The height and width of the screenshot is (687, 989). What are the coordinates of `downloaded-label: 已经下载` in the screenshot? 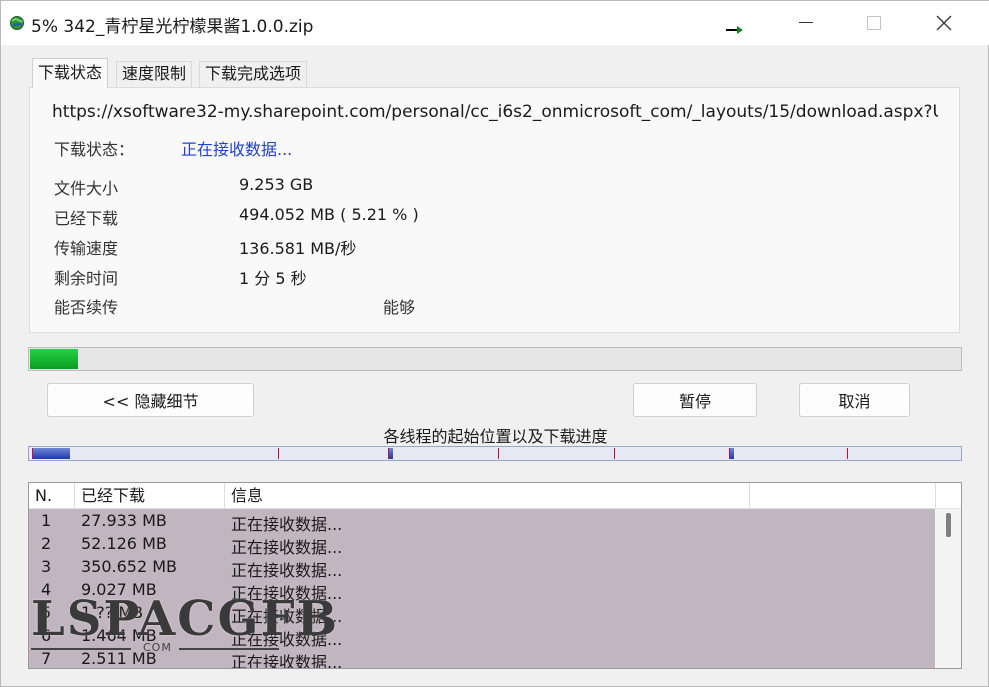 It's located at (86, 218).